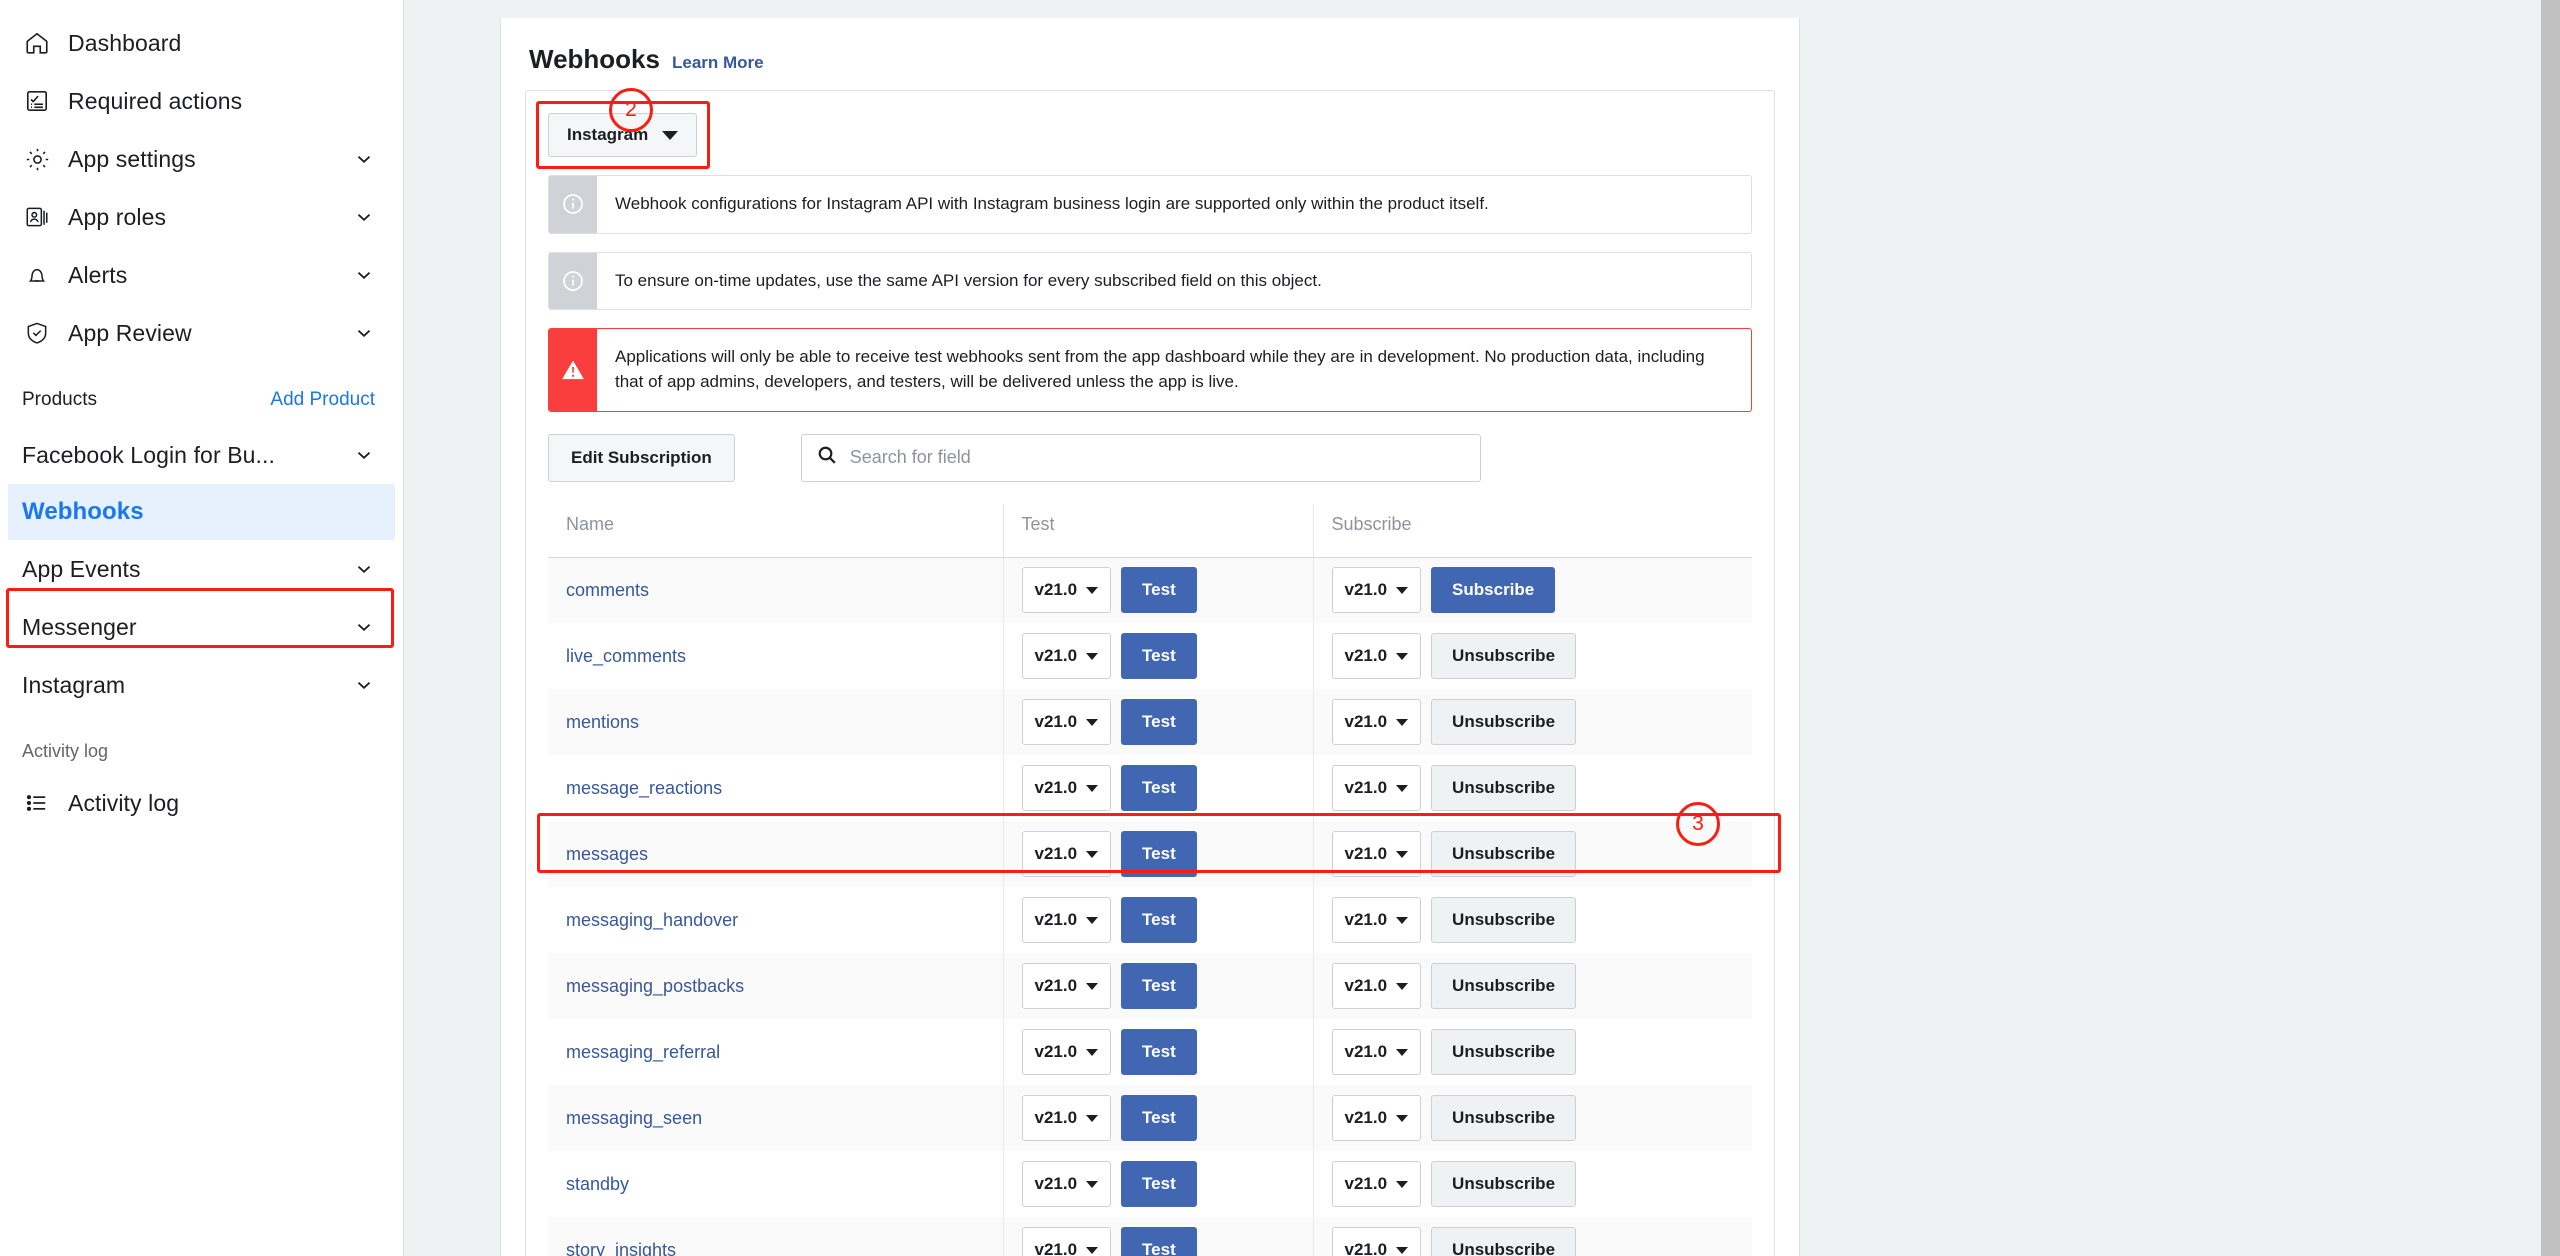 This screenshot has width=2560, height=1256. What do you see at coordinates (201, 400) in the screenshot?
I see `products-section-header: Products Add Product` at bounding box center [201, 400].